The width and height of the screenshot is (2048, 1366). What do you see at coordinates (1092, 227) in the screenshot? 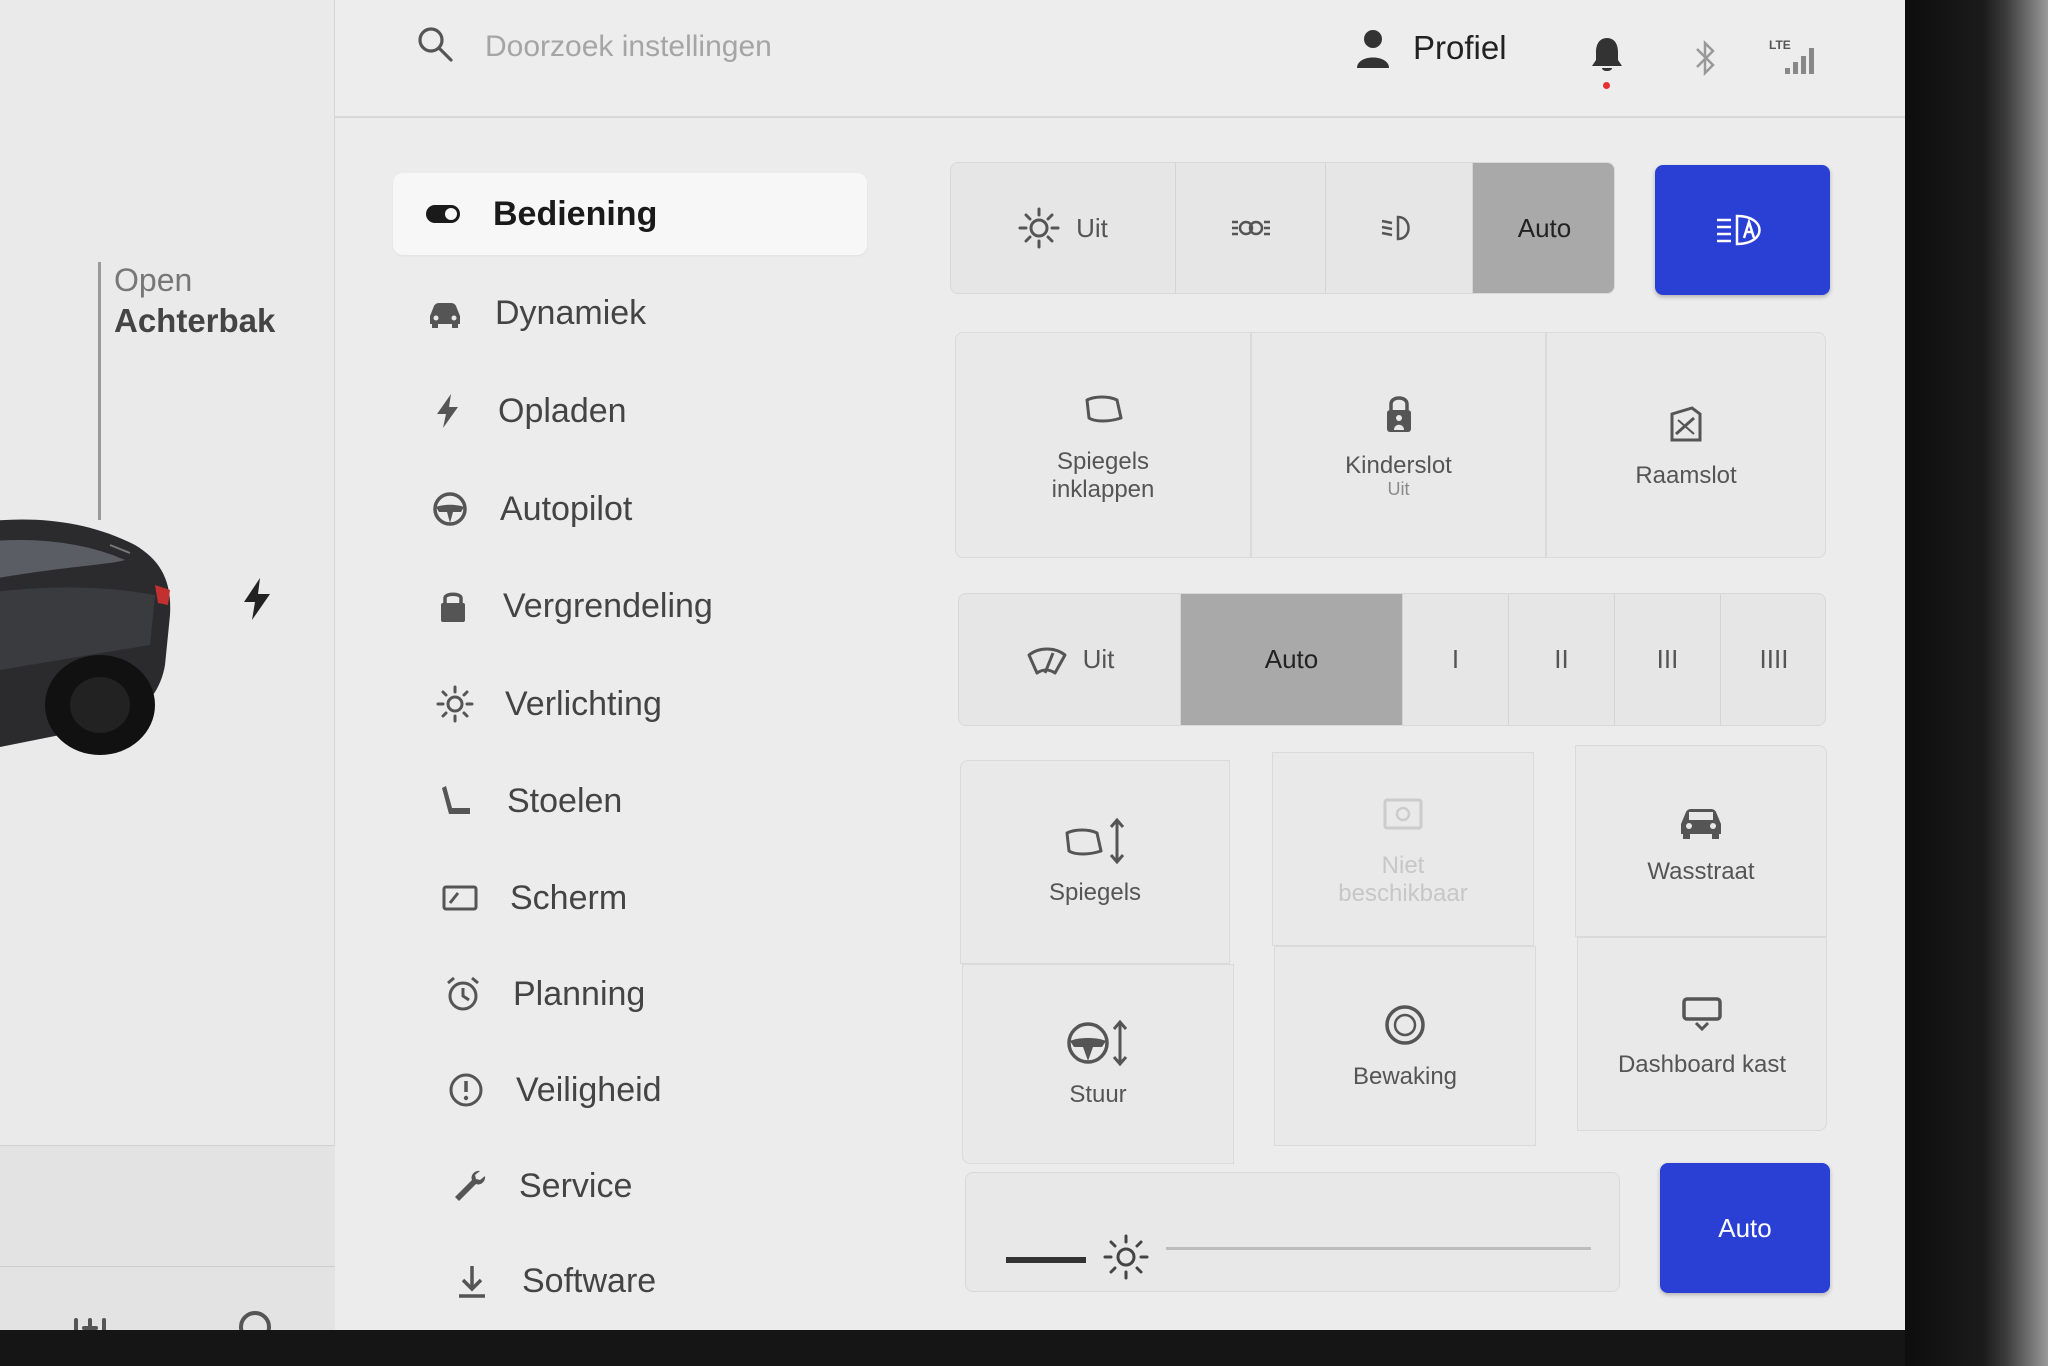
I see `headlights-off-label: Uit` at bounding box center [1092, 227].